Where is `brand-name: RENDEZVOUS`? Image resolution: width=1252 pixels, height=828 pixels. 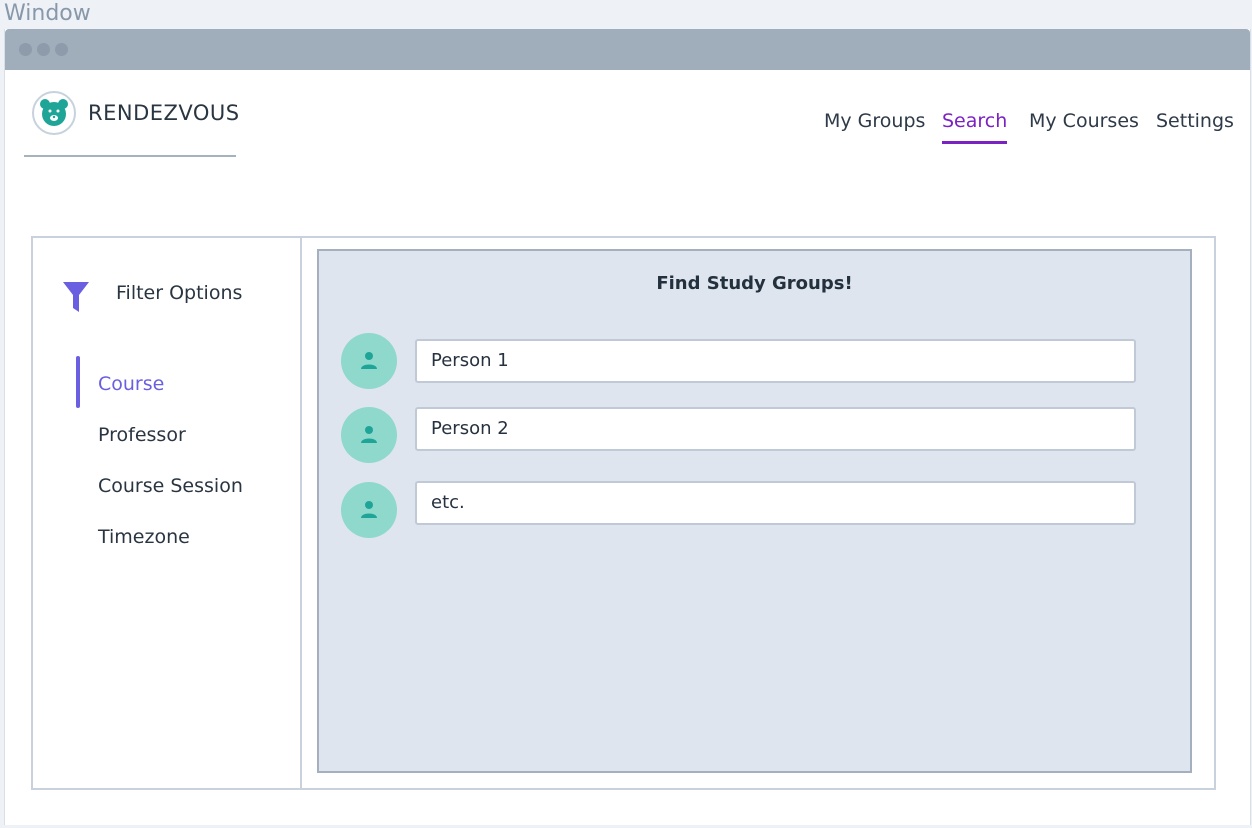 brand-name: RENDEZVOUS is located at coordinates (164, 113).